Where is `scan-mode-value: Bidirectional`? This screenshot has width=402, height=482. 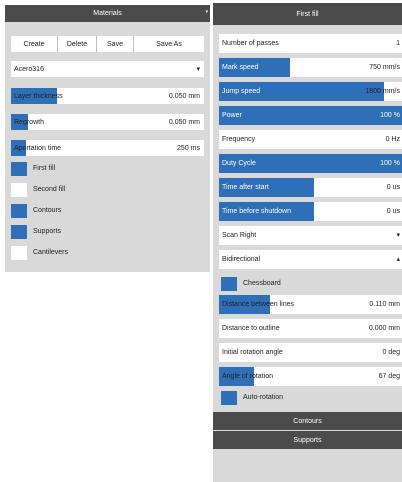
scan-mode-value: Bidirectional is located at coordinates (241, 259).